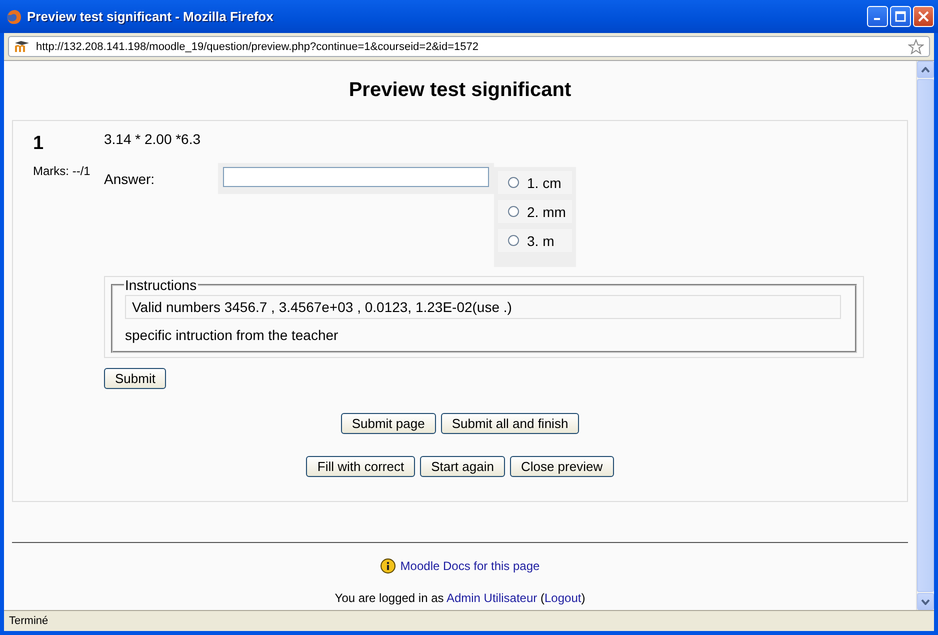  I want to click on preview-button: Close preview, so click(562, 466).